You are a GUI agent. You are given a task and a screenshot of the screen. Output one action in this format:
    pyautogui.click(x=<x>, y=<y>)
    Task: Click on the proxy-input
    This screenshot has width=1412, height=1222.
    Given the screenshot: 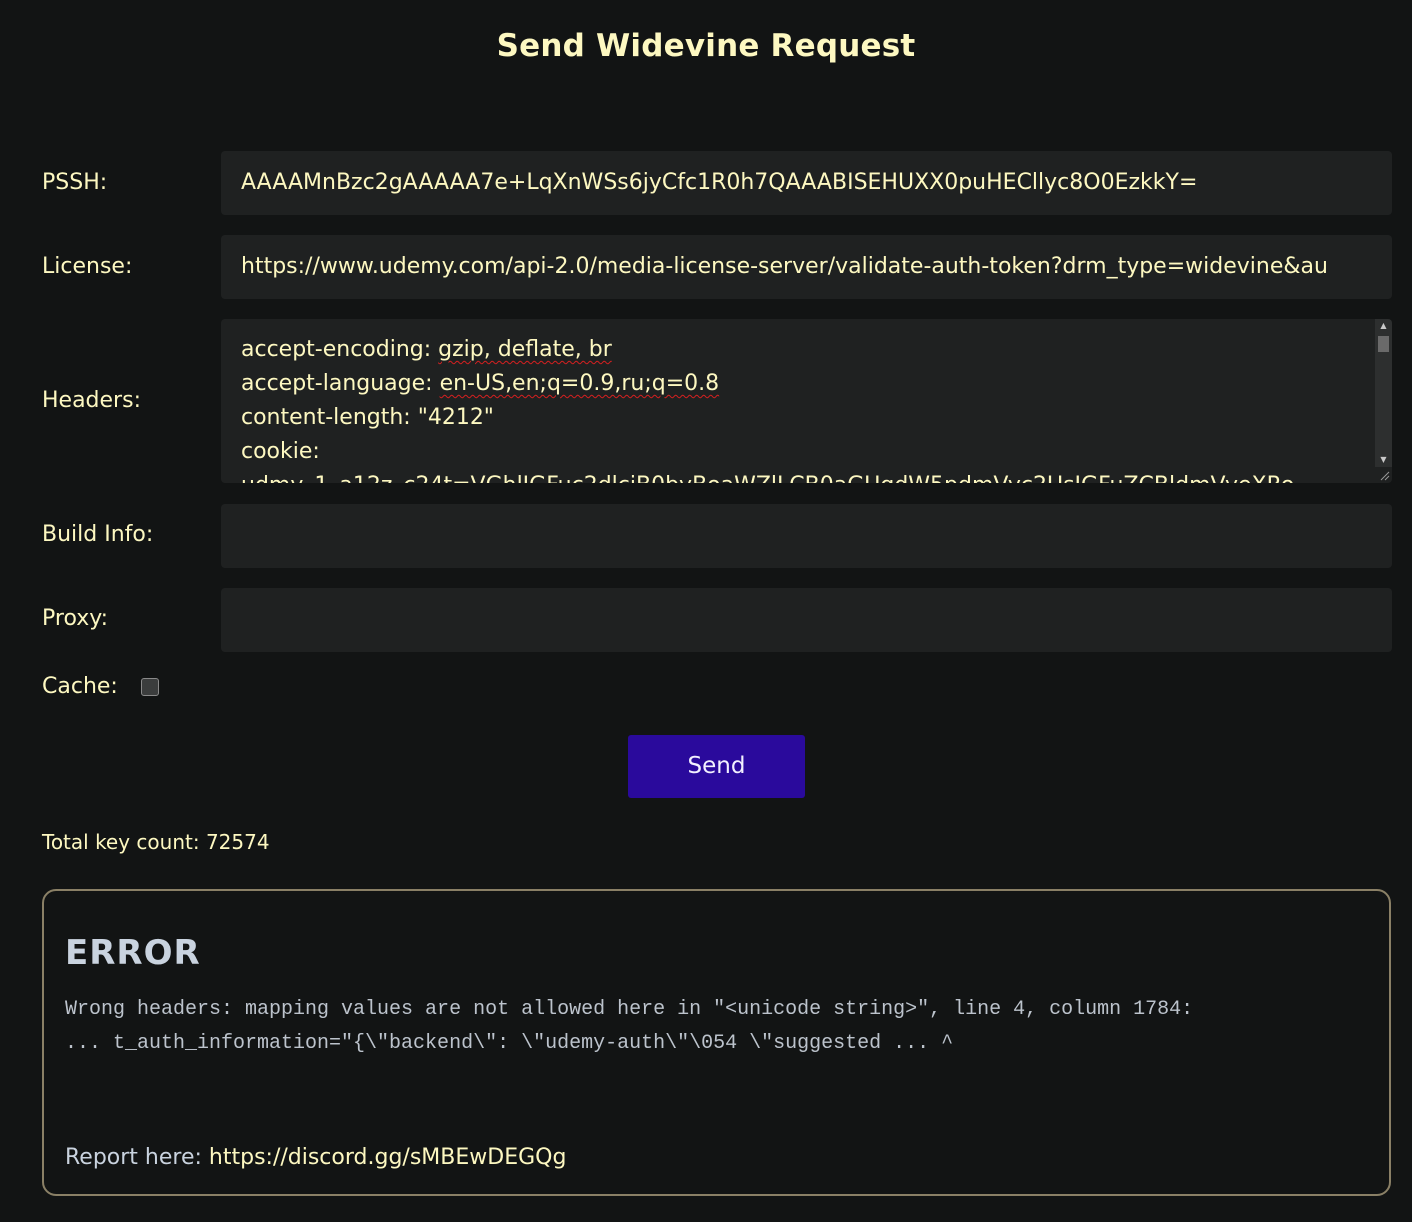 What is the action you would take?
    pyautogui.click(x=806, y=620)
    